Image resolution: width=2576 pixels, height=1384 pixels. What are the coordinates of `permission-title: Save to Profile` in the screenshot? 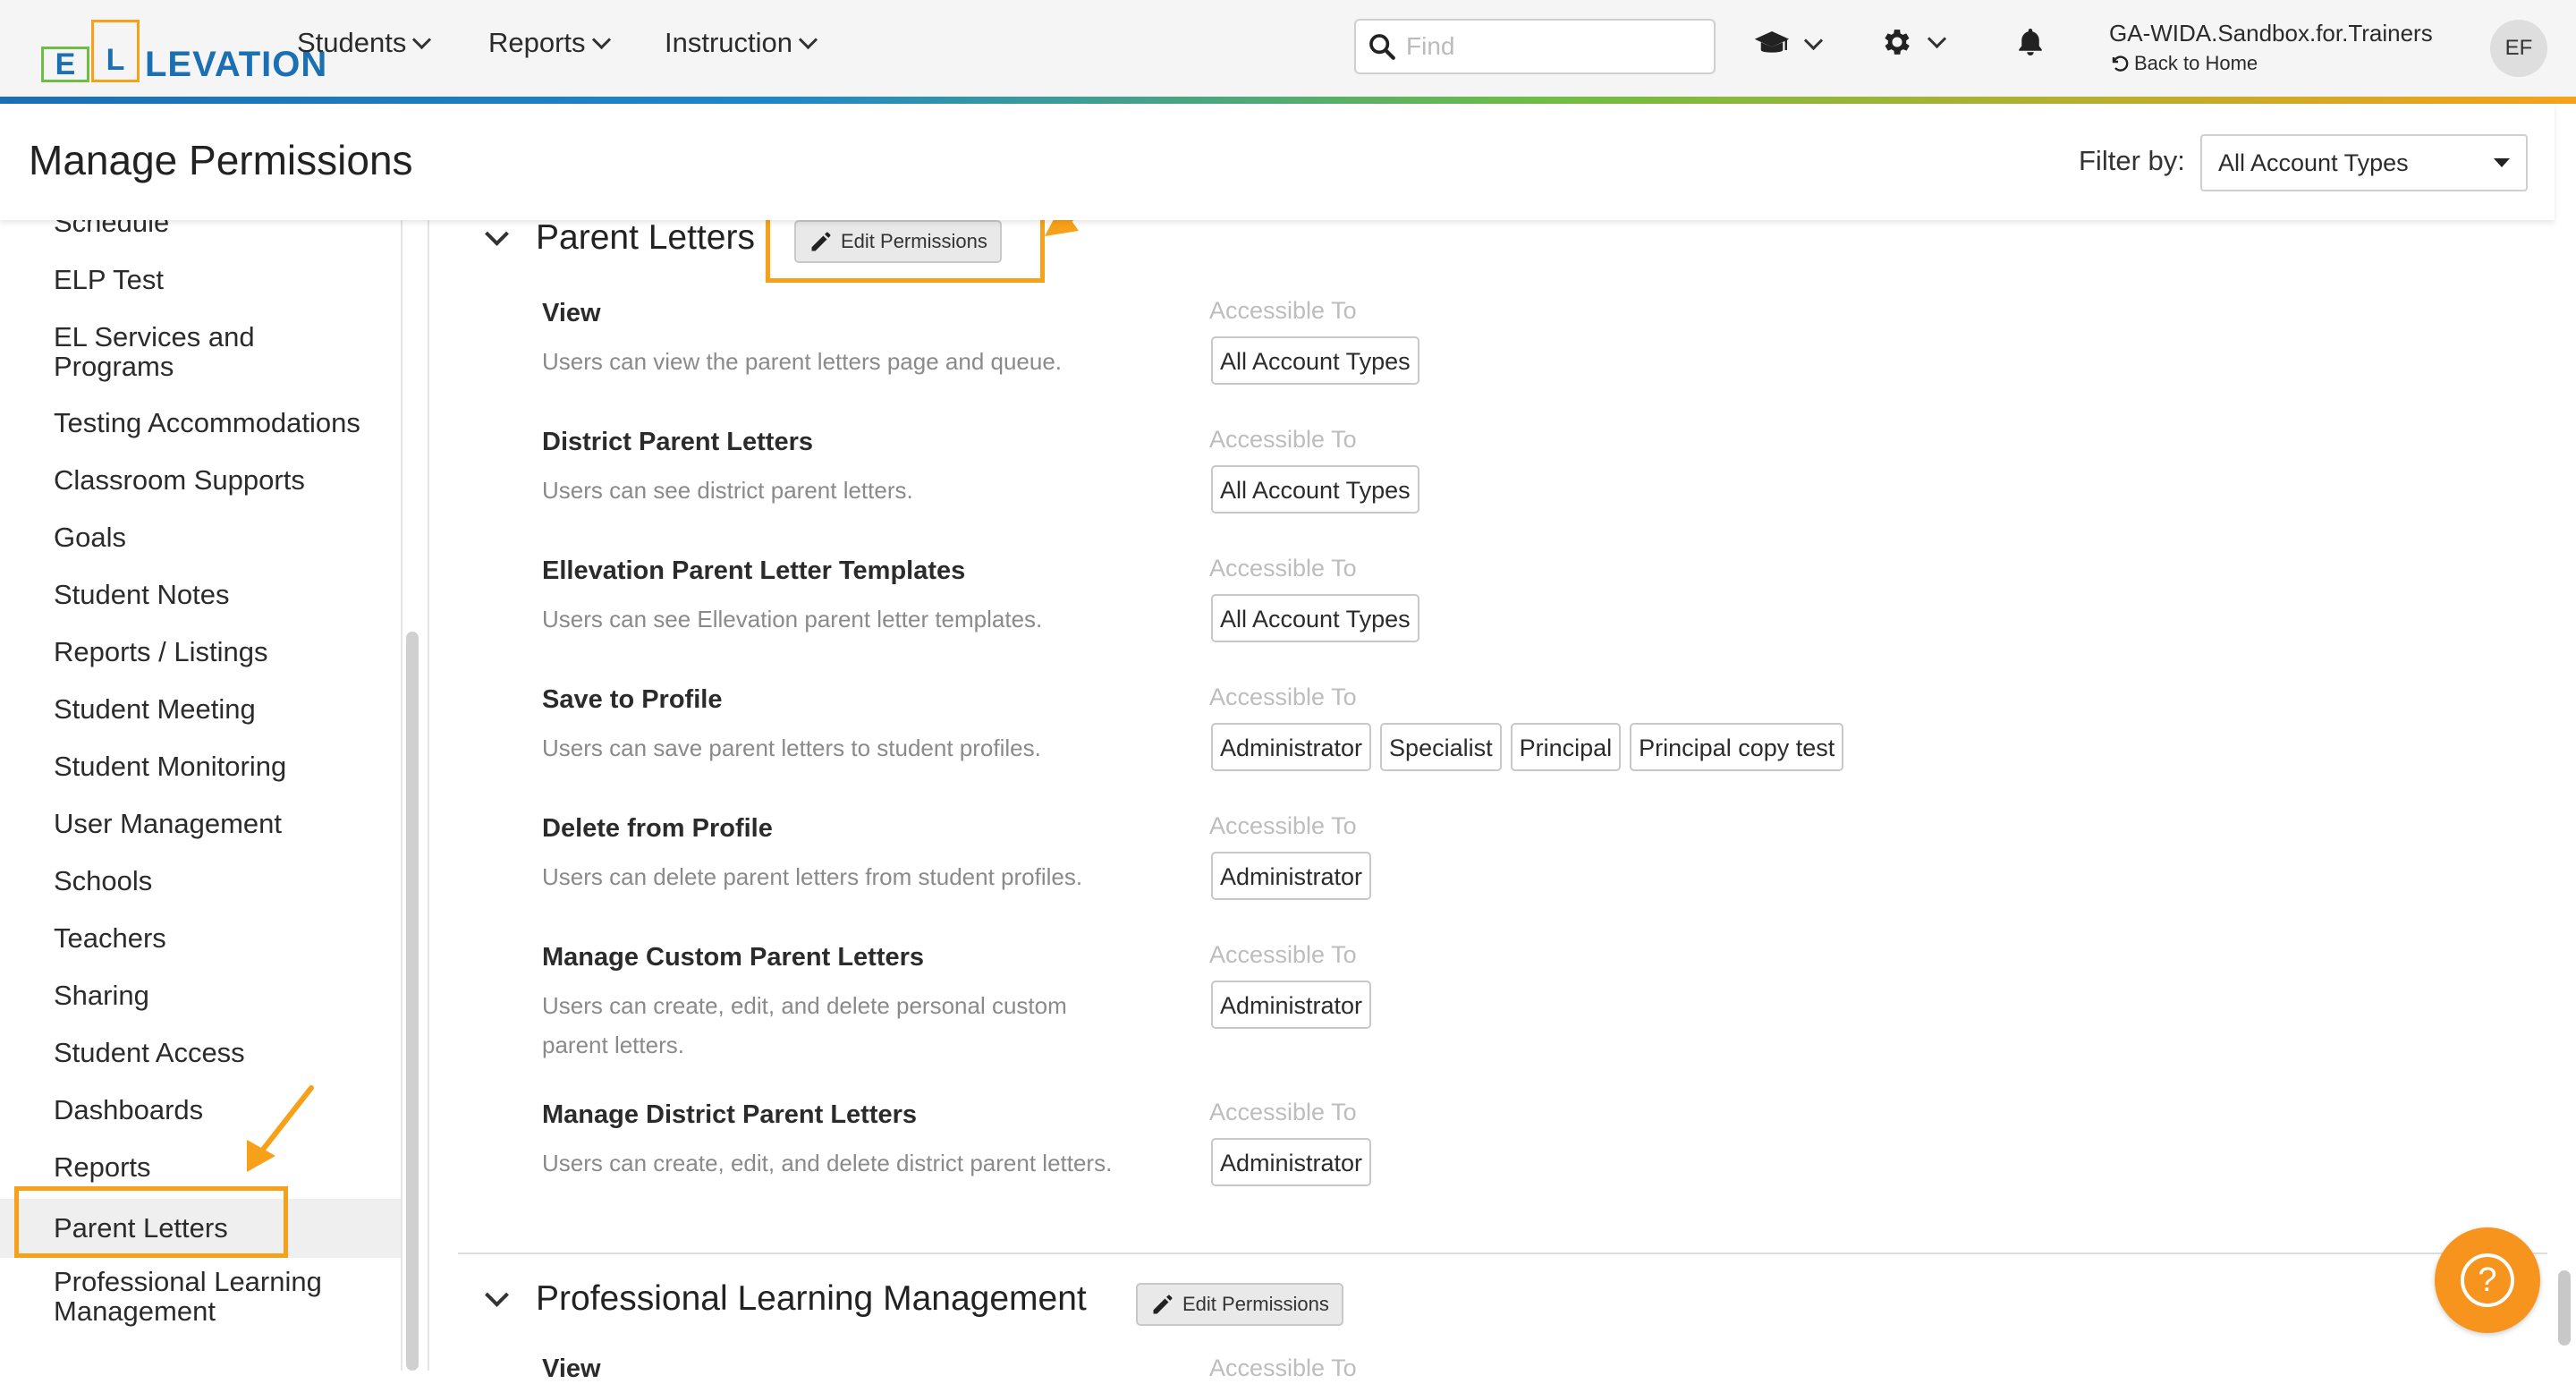 It's located at (632, 700).